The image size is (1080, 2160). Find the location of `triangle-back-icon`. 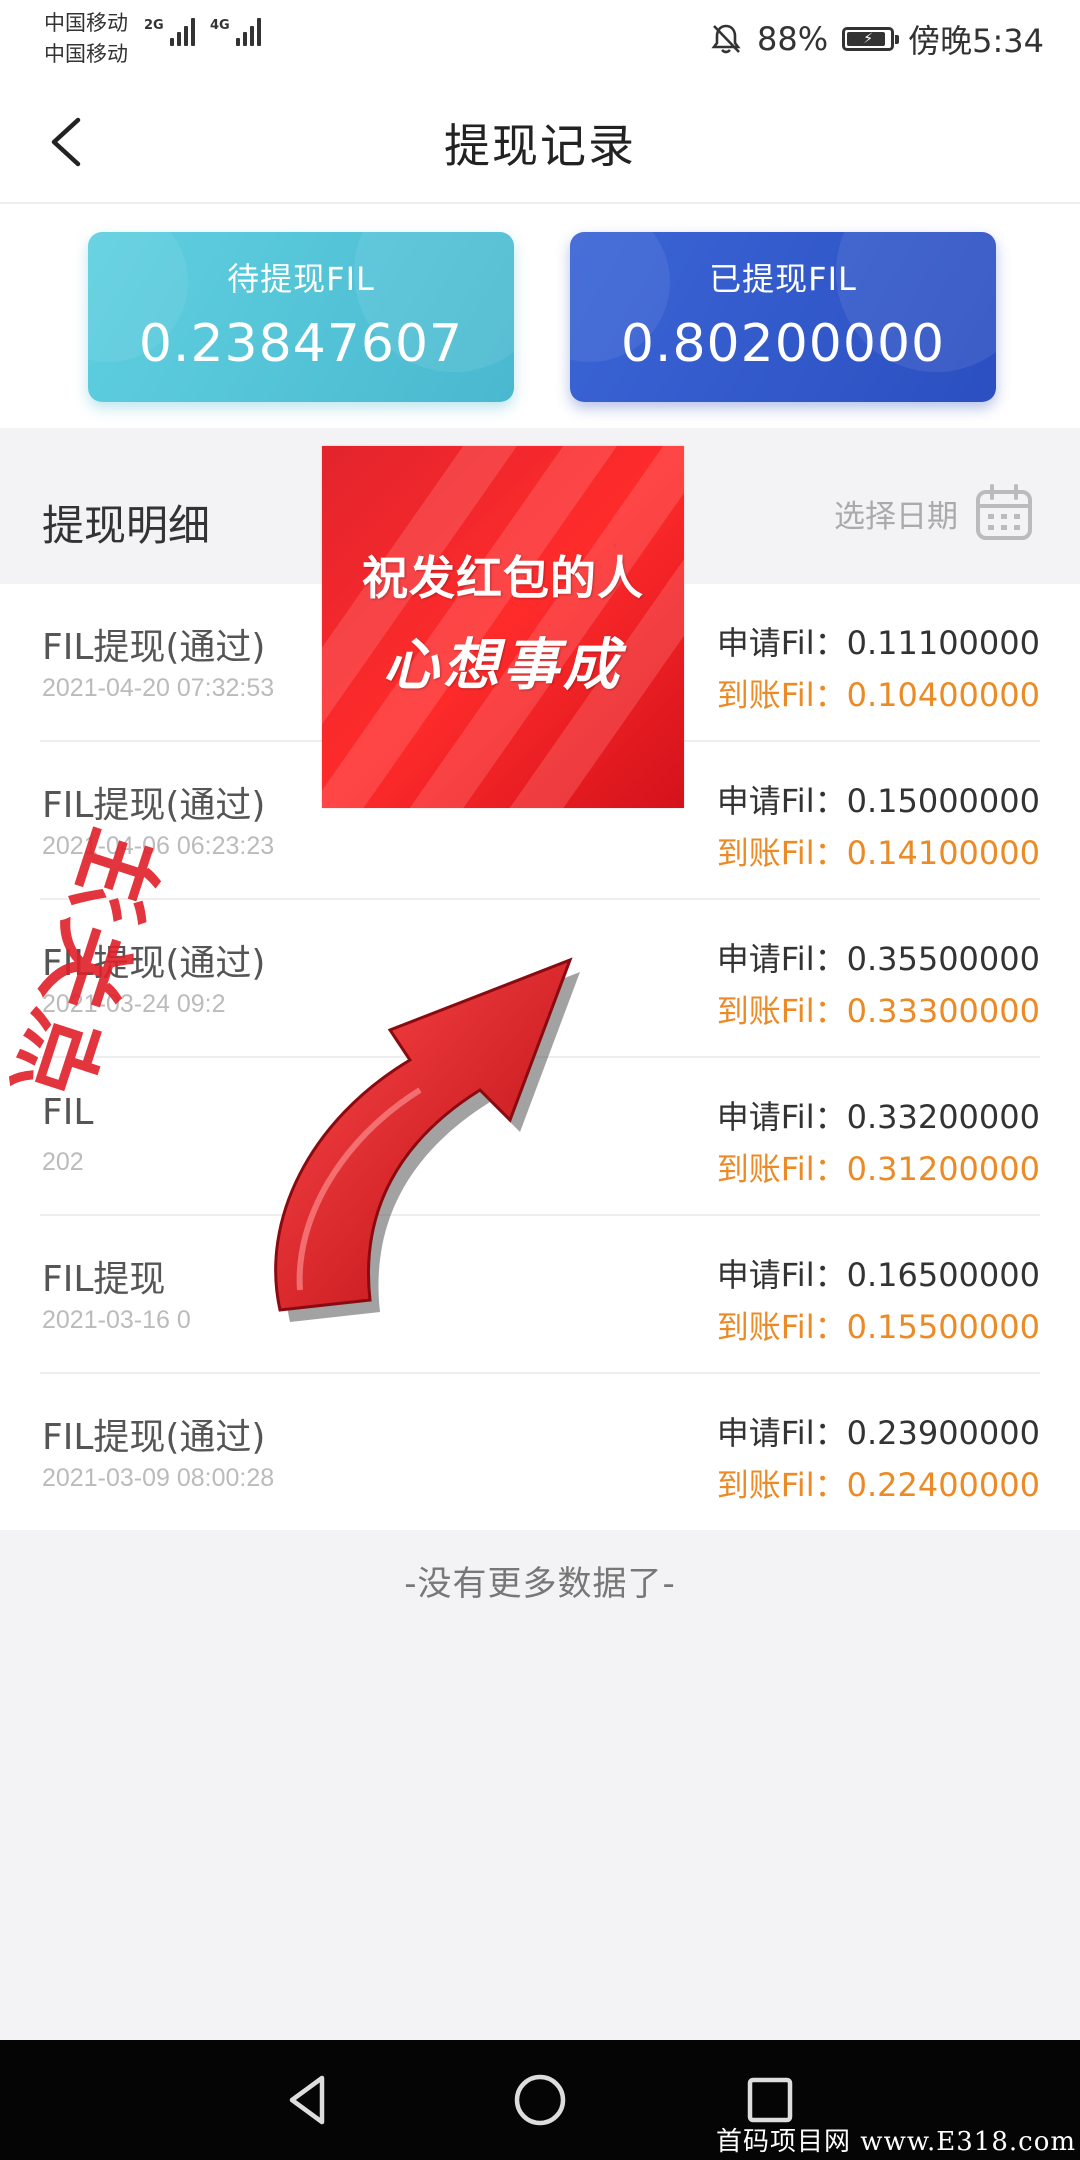

triangle-back-icon is located at coordinates (307, 2100).